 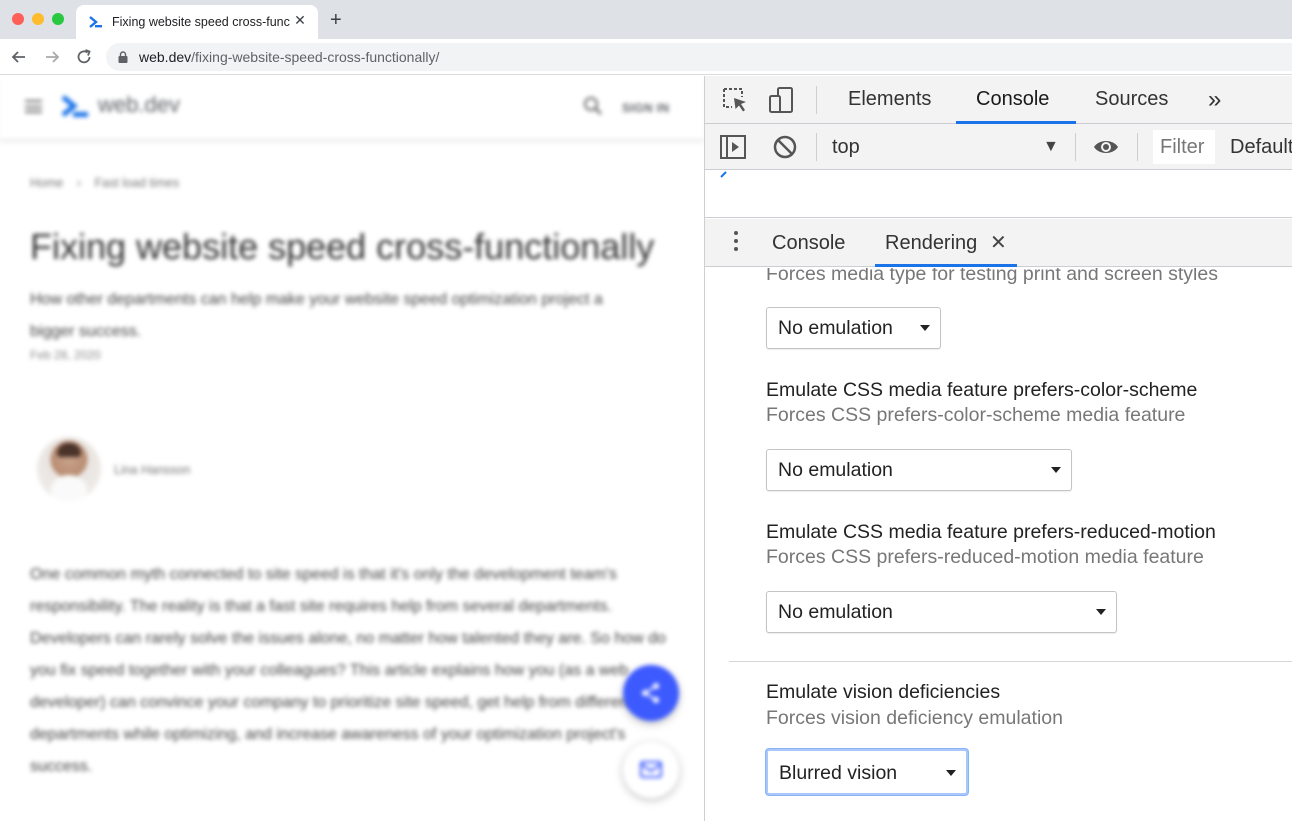 What do you see at coordinates (123, 57) in the screenshot?
I see `lock-icon` at bounding box center [123, 57].